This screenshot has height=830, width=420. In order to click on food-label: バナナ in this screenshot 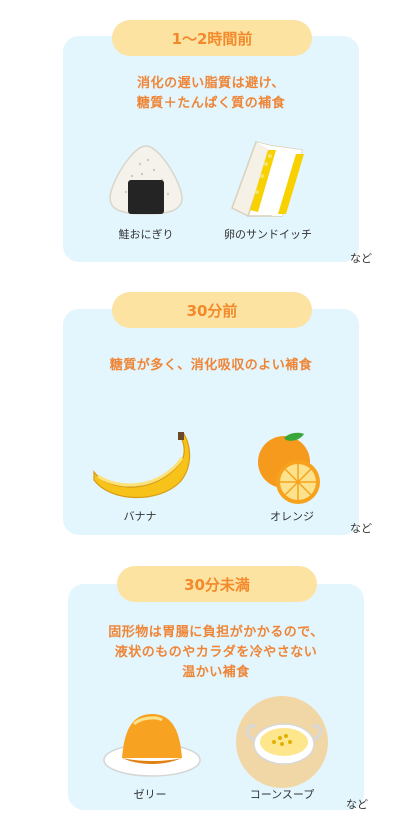, I will do `click(140, 516)`.